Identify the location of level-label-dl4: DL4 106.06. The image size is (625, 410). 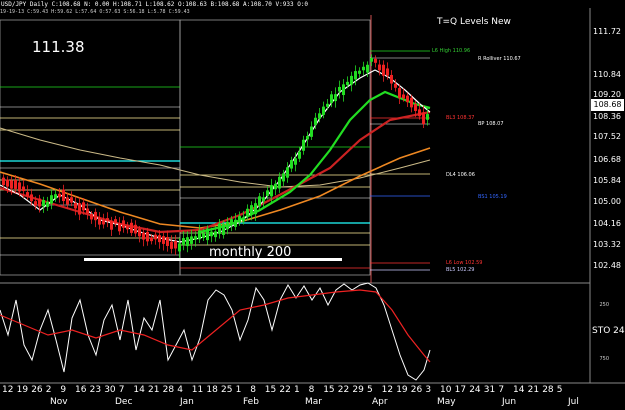
(460, 175).